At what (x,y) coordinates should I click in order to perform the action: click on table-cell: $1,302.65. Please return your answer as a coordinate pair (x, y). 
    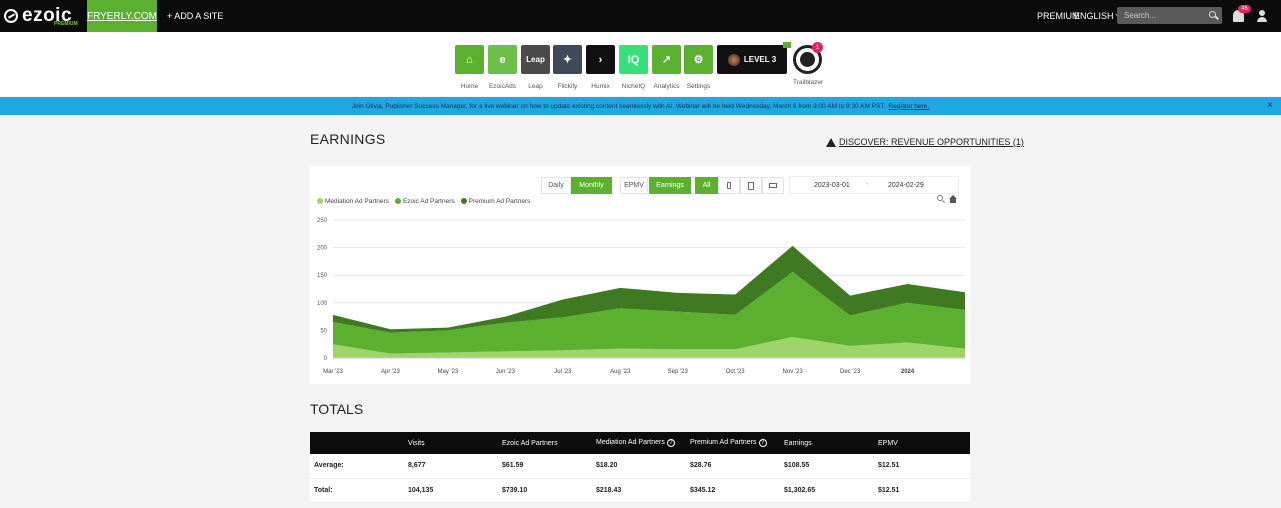
    Looking at the image, I should click on (827, 490).